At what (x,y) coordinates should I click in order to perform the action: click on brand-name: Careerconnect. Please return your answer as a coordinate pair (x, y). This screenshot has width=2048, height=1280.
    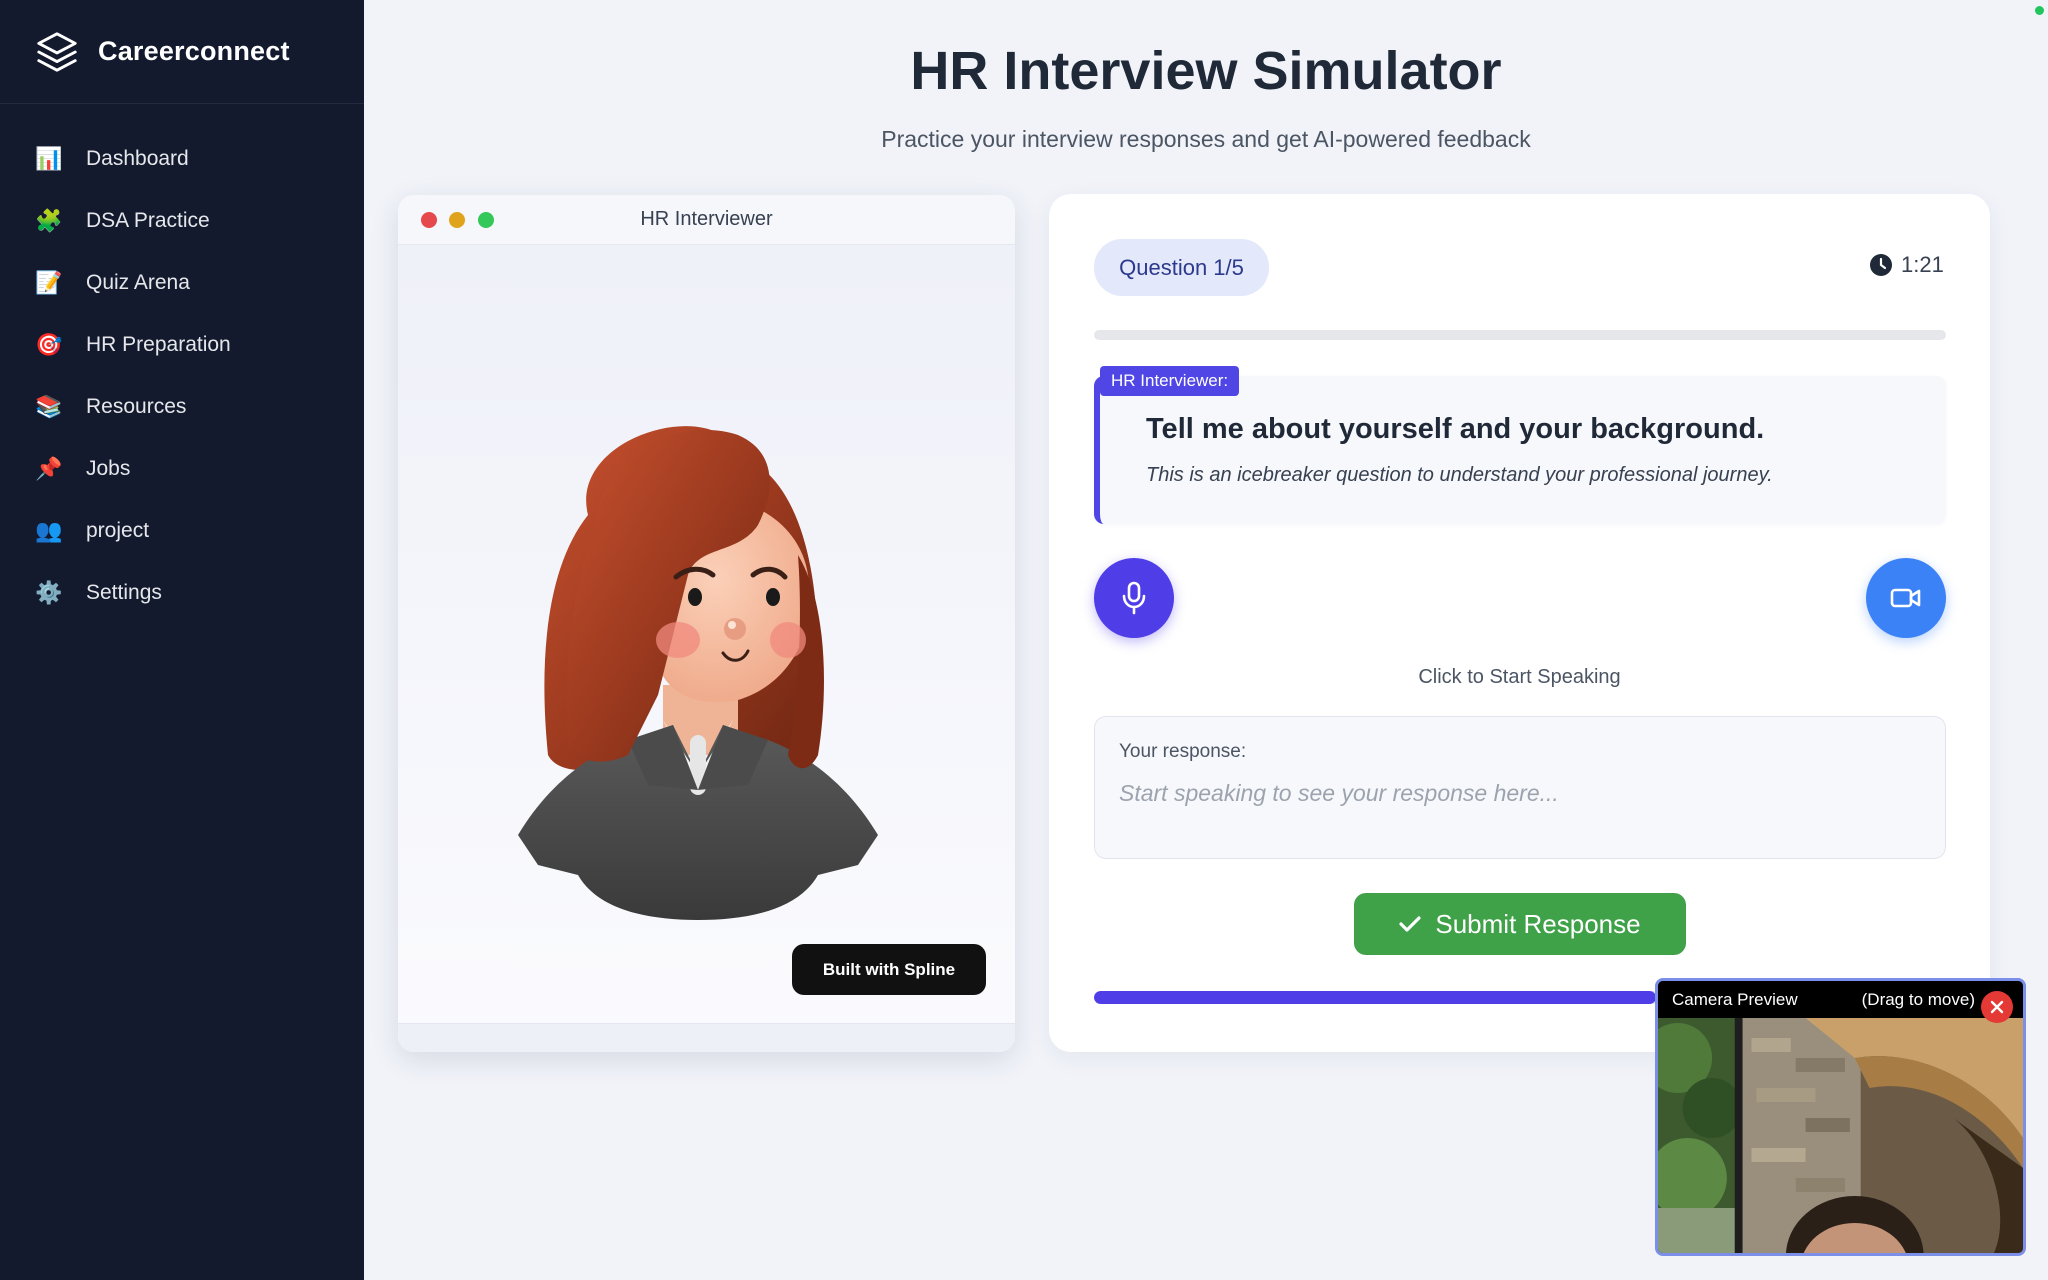
    Looking at the image, I should click on (194, 51).